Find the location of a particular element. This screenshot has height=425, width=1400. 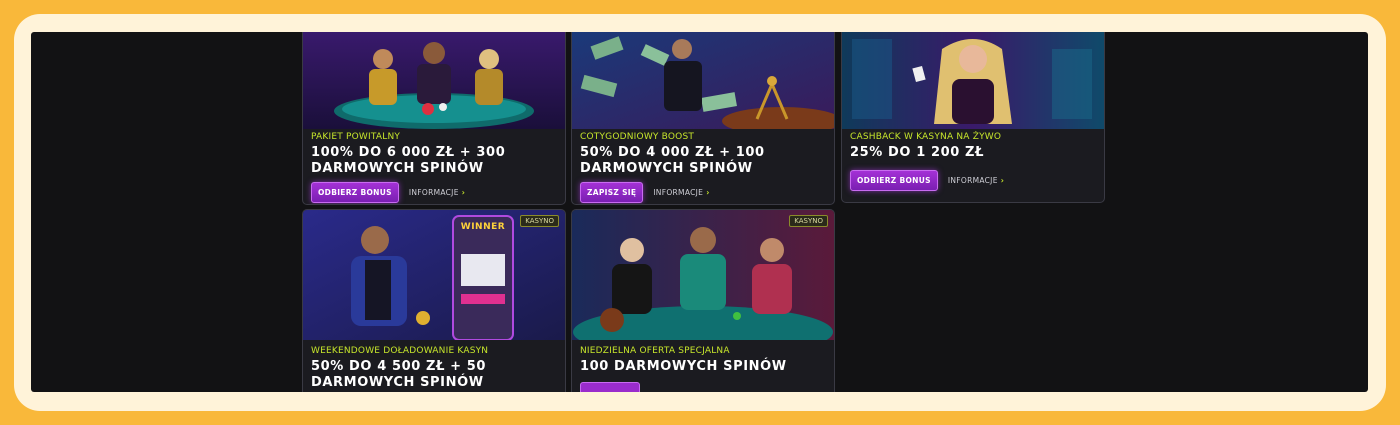

promo-category: COTYGODNIOWY BOOST is located at coordinates (637, 137).